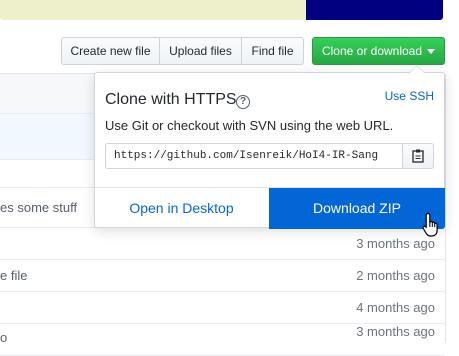  I want to click on find-file-button: Find file, so click(272, 51).